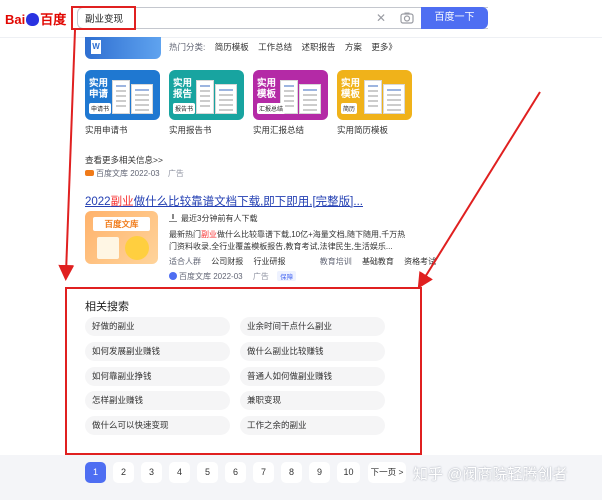  What do you see at coordinates (157, 326) in the screenshot?
I see `related-item: 好做的副业` at bounding box center [157, 326].